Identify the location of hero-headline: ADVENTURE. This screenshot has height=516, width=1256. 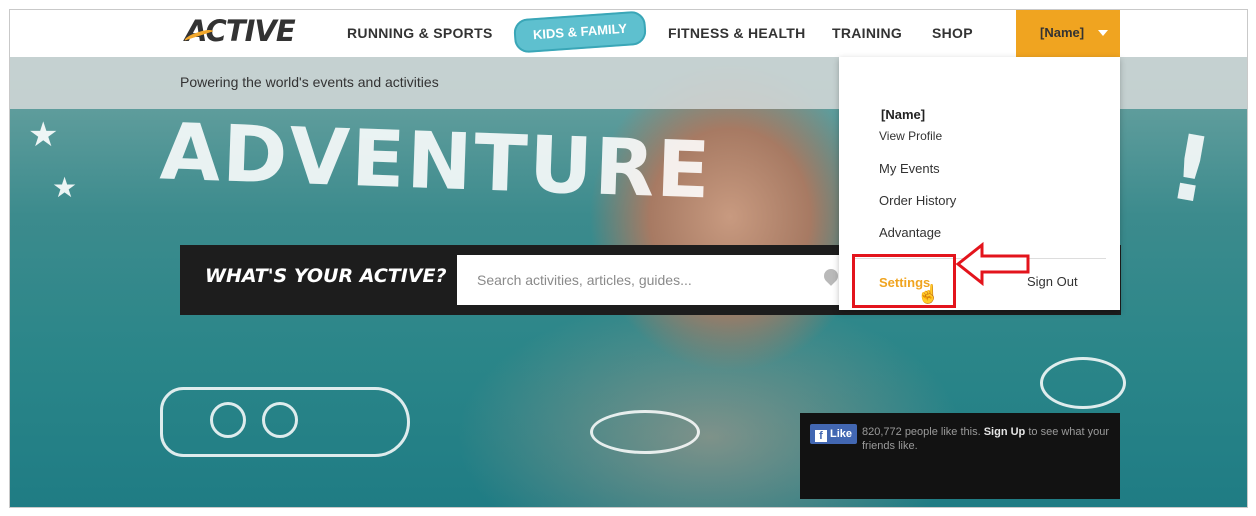
(436, 162).